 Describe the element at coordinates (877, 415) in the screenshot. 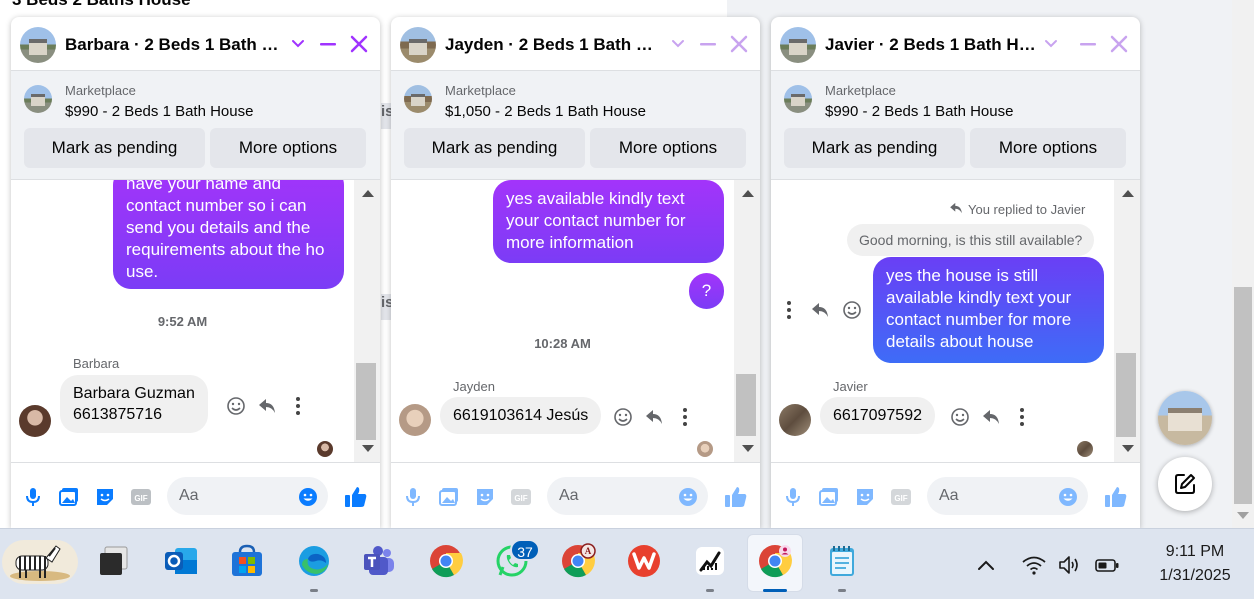

I see `incoming-message: 6617097592` at that location.